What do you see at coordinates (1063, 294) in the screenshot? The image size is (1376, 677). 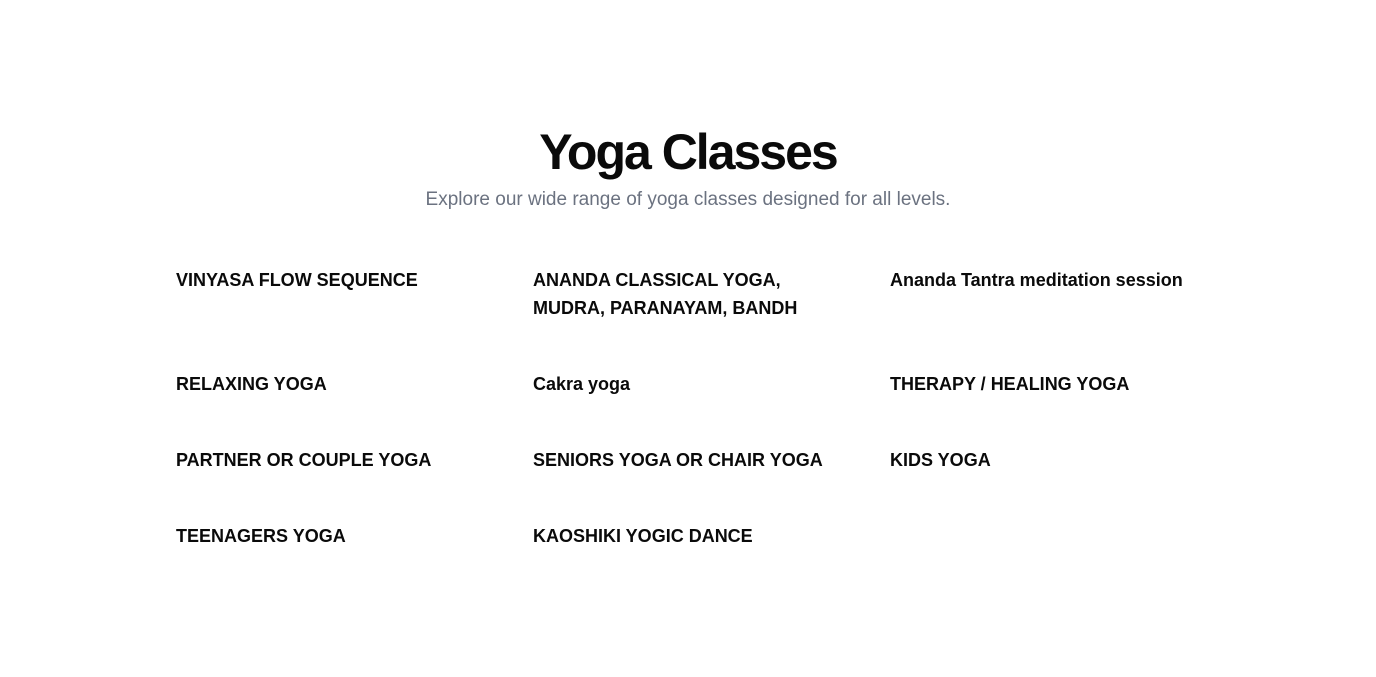 I see `class-item-ananda-tantra-meditation: Ananda Tantra meditation session` at bounding box center [1063, 294].